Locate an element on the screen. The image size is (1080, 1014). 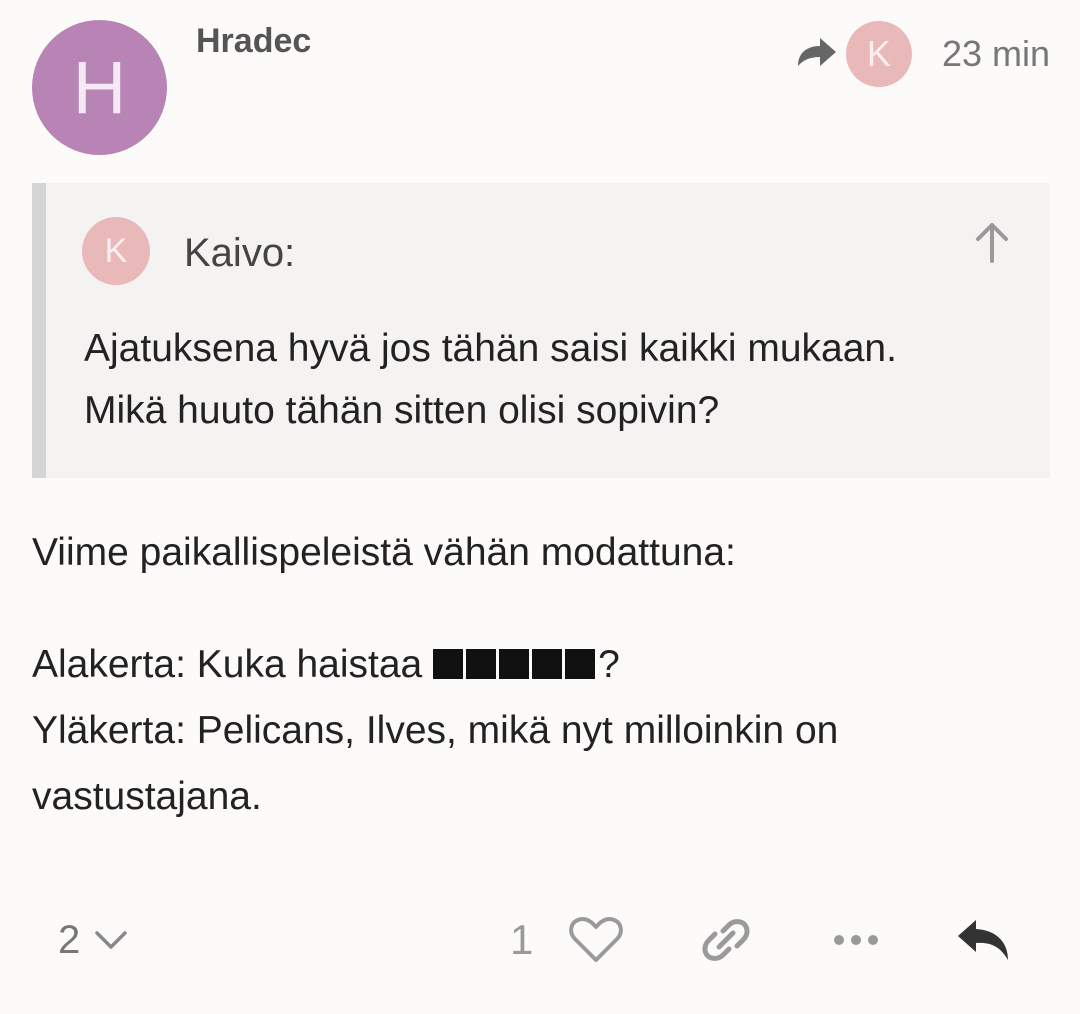
quote-author-avatar: K is located at coordinates (116, 251).